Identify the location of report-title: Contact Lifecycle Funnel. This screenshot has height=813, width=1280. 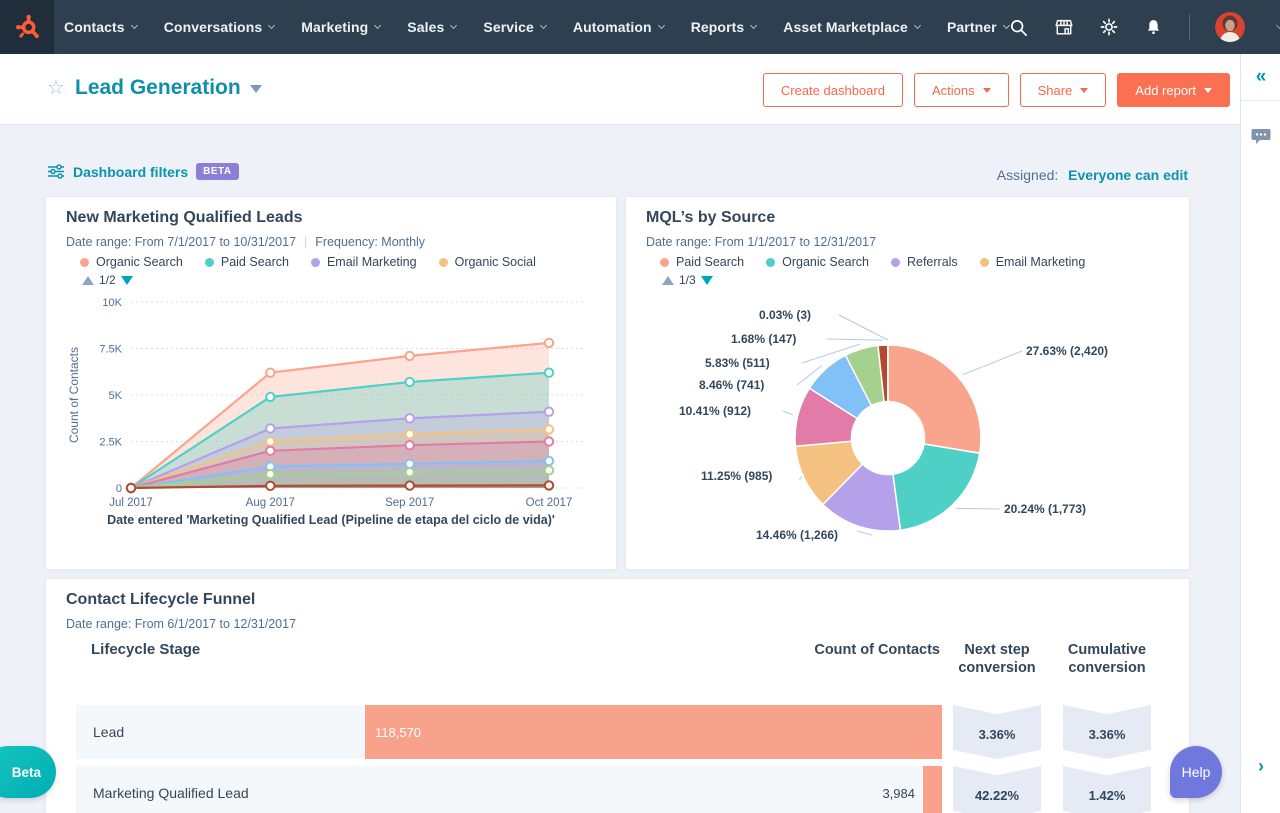
(160, 600).